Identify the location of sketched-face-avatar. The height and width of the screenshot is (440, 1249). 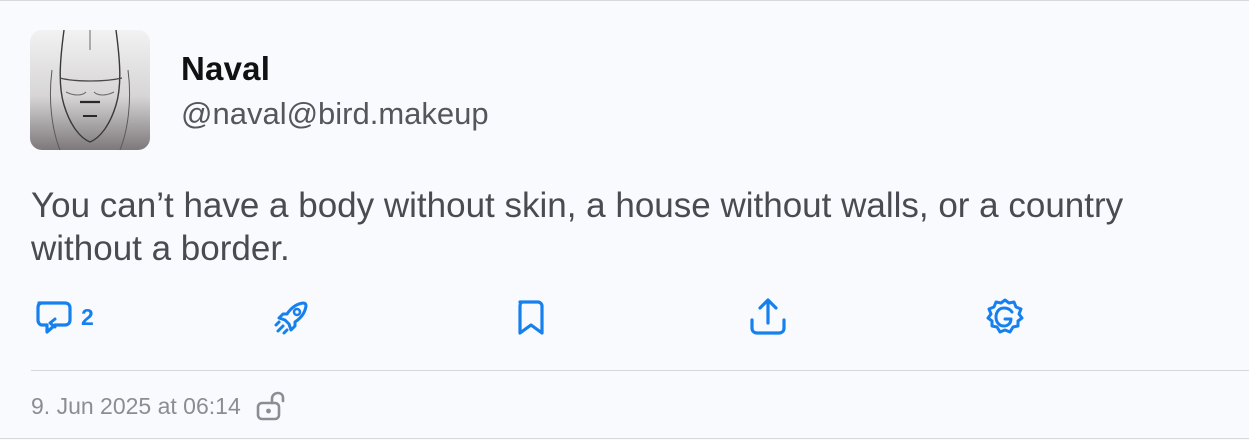
(90, 90).